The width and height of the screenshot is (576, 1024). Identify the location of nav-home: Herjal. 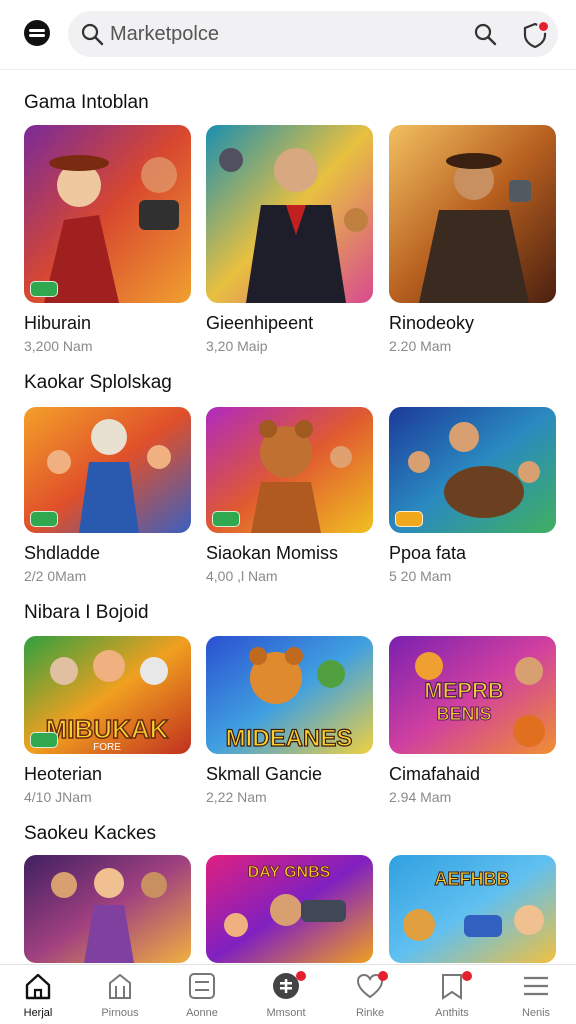
(38, 997).